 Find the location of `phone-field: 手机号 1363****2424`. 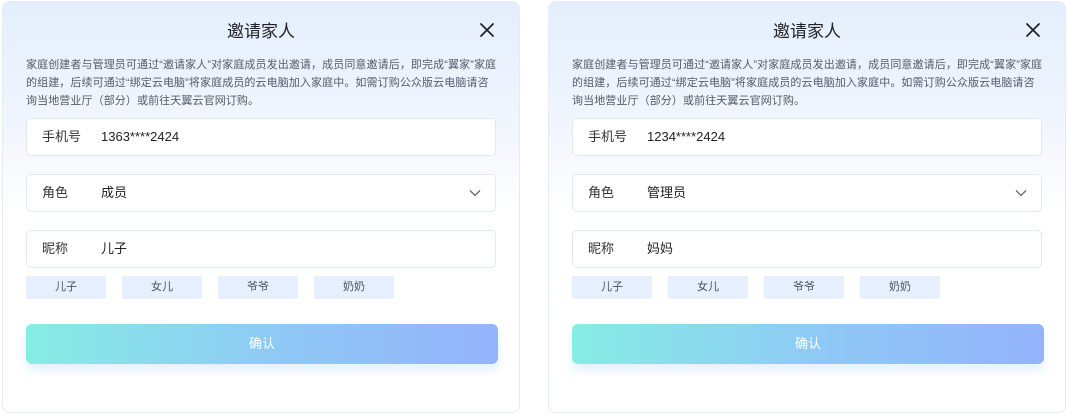

phone-field: 手机号 1363****2424 is located at coordinates (261, 137).